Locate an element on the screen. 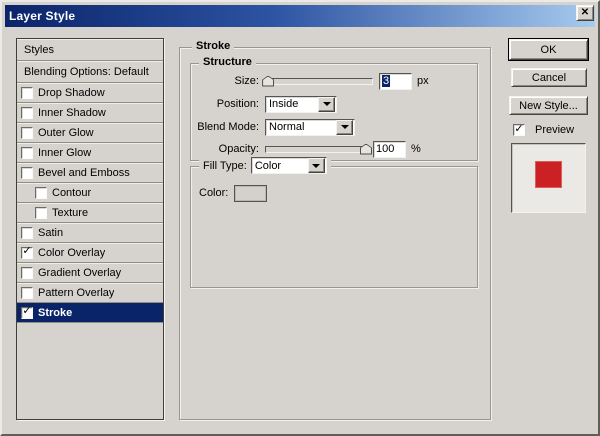 The width and height of the screenshot is (600, 436). preview-red-square is located at coordinates (548, 174).